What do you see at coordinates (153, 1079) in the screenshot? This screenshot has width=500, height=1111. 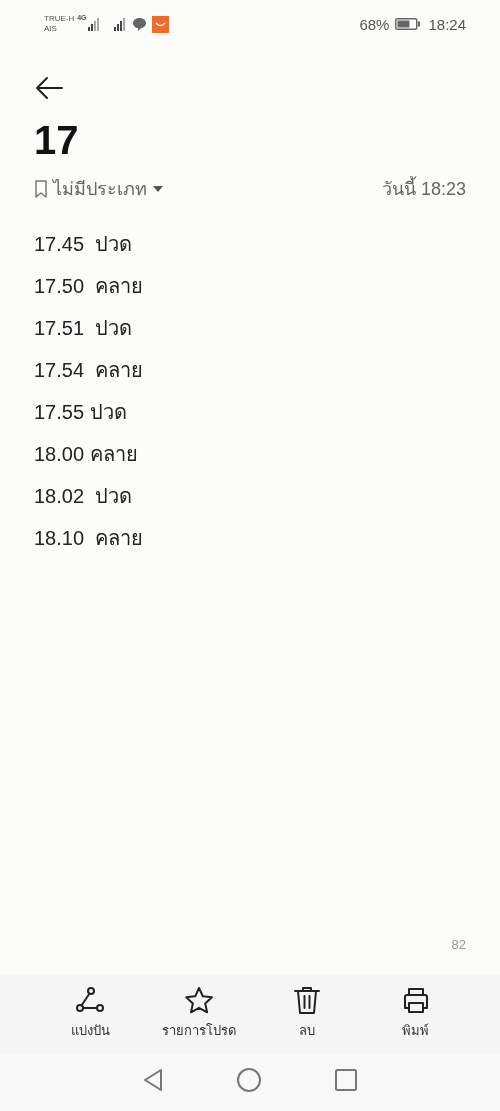 I see `back-nav-button` at bounding box center [153, 1079].